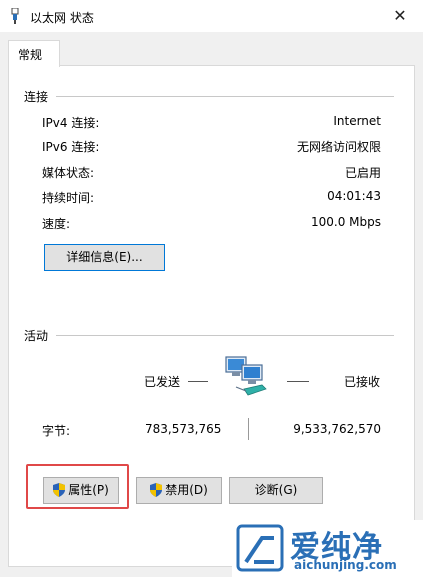 The image size is (423, 577). I want to click on diagnose-button: 诊断(G), so click(276, 490).